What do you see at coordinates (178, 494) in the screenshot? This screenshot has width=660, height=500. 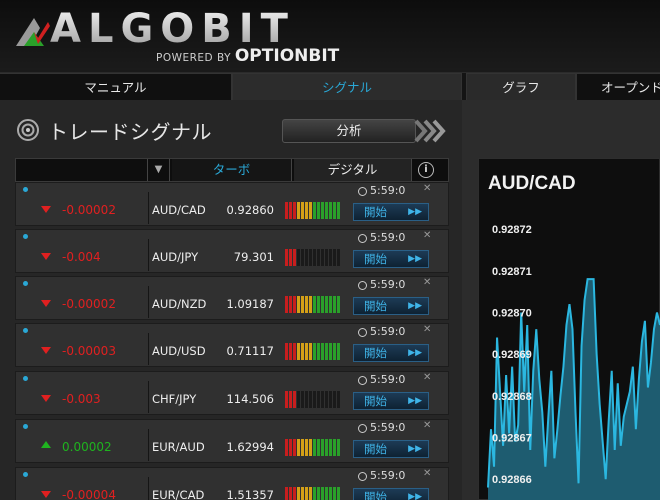 I see `currency-pair: EUR/CAD` at bounding box center [178, 494].